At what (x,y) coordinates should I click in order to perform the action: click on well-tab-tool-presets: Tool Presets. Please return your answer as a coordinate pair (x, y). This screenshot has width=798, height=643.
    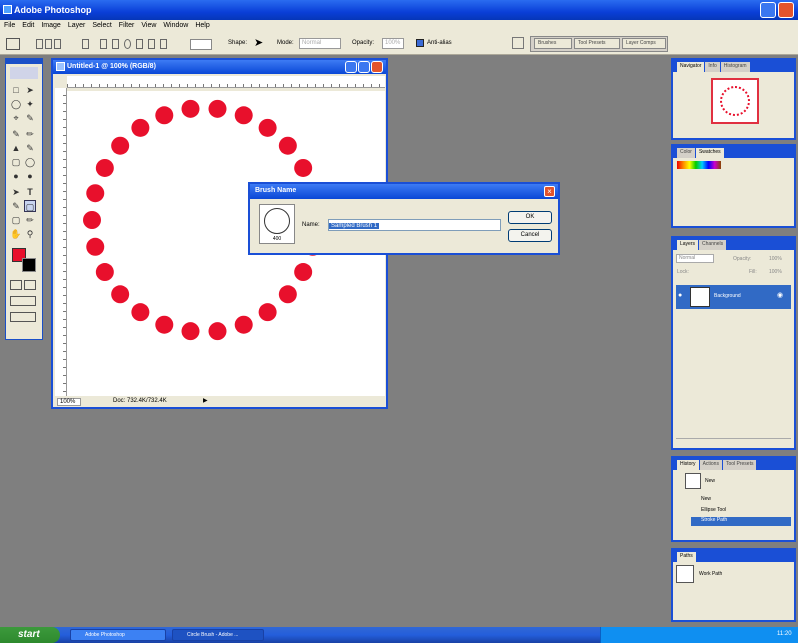
    Looking at the image, I should click on (597, 43).